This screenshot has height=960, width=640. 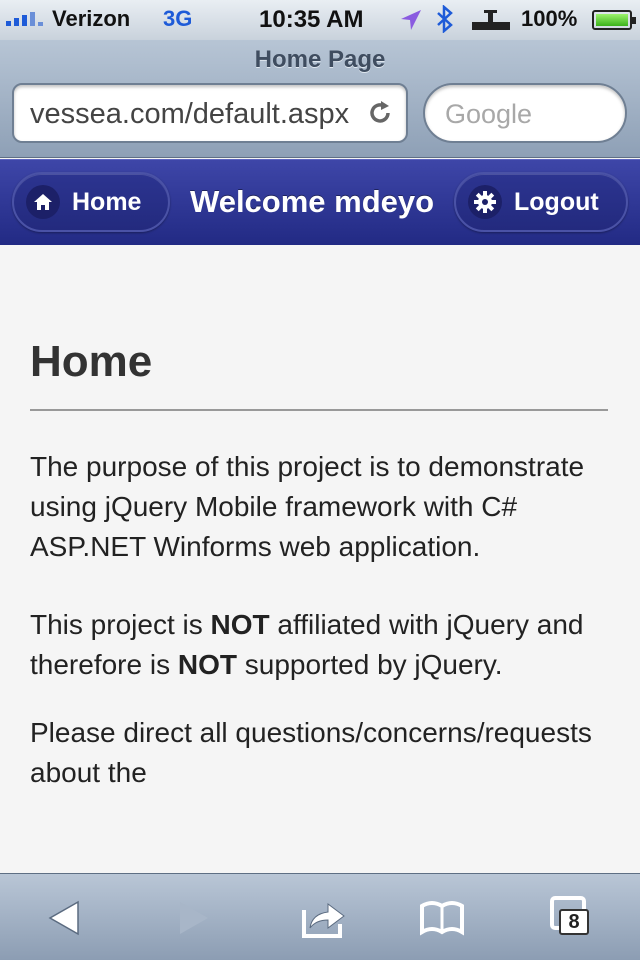 I want to click on gear-icon, so click(x=485, y=202).